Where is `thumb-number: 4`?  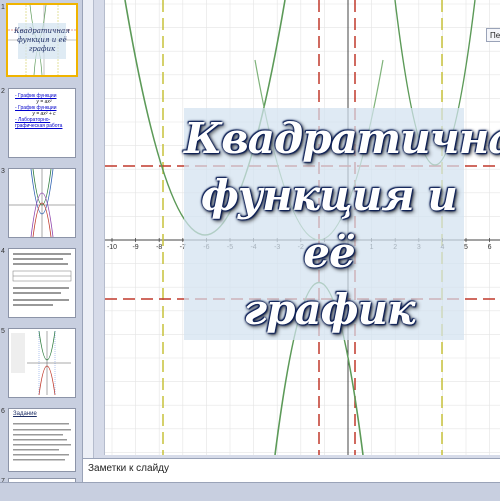
thumb-number: 4 is located at coordinates (3, 251).